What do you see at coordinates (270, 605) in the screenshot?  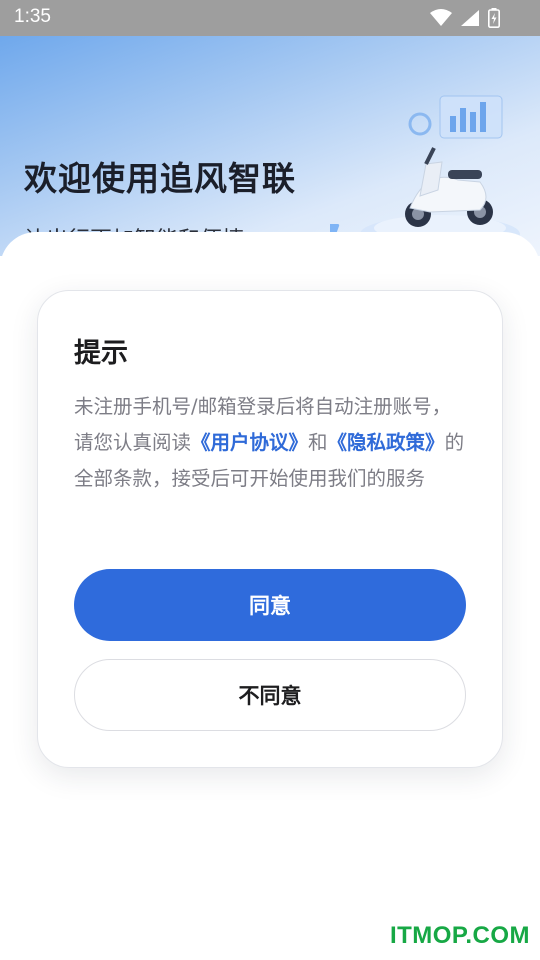 I see `agree-button: 同意` at bounding box center [270, 605].